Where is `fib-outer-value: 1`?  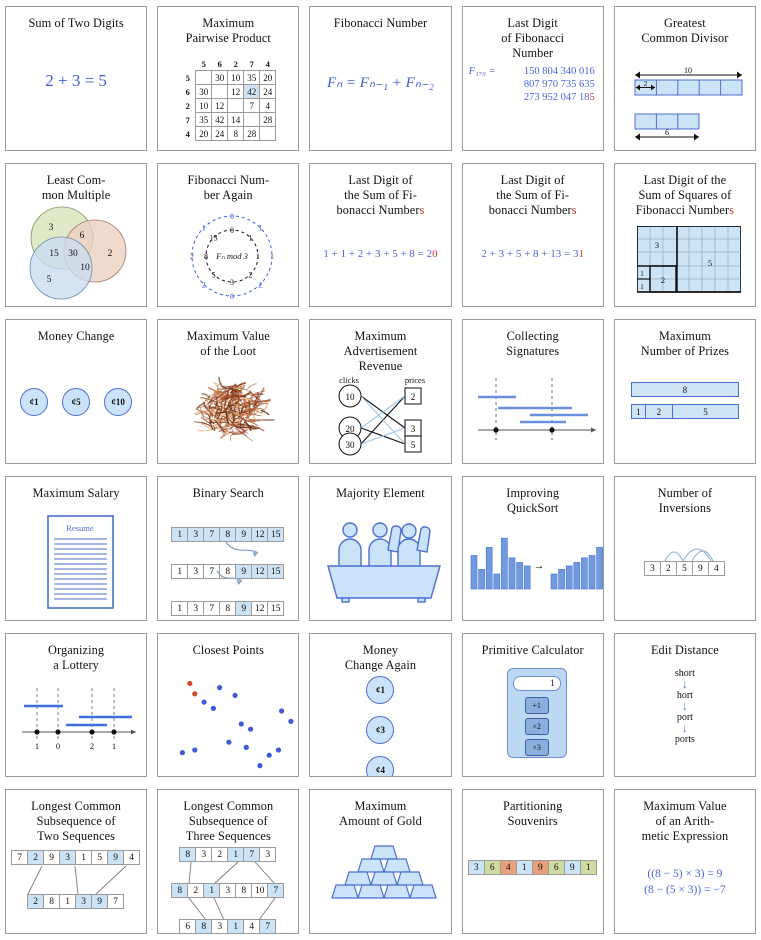 fib-outer-value: 1 is located at coordinates (260, 227).